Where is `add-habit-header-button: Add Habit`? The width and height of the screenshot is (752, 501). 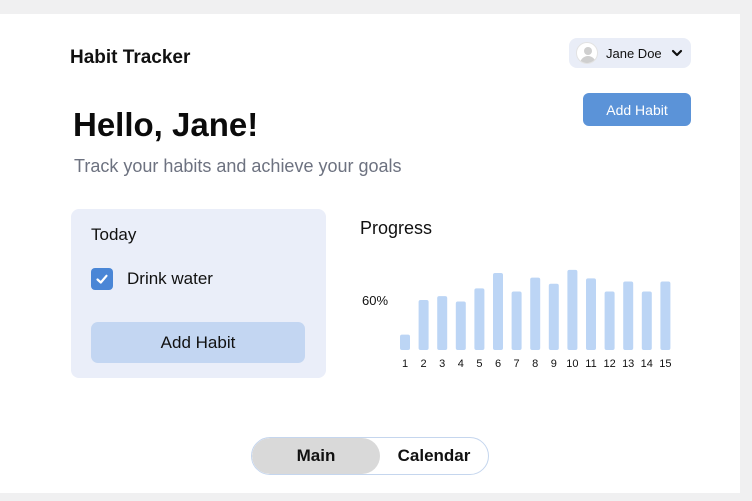
add-habit-header-button: Add Habit is located at coordinates (637, 109).